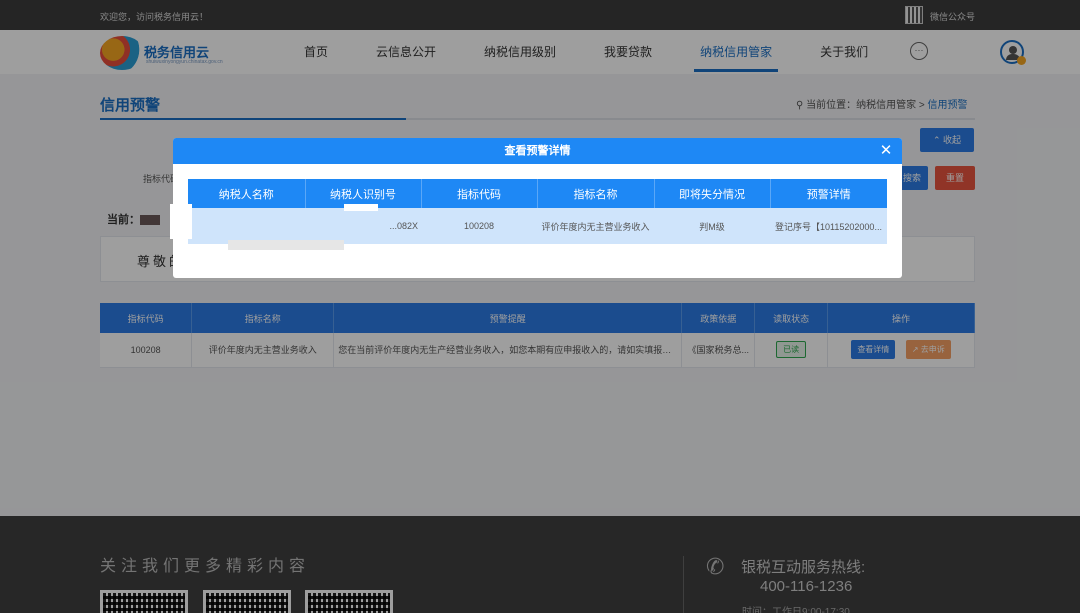  I want to click on modal-cell-taxpayer-id: ...082X, so click(363, 226).